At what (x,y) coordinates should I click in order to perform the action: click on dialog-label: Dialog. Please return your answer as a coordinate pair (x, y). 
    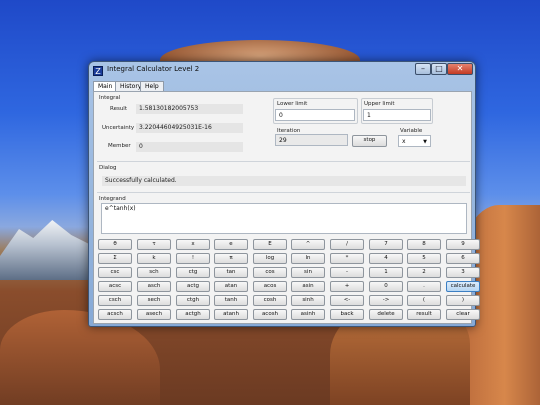
    Looking at the image, I should click on (108, 168).